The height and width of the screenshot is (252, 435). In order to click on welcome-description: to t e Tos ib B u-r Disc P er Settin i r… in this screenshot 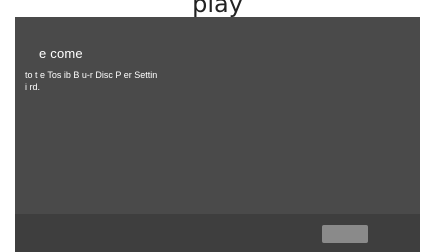, I will do `click(91, 81)`.